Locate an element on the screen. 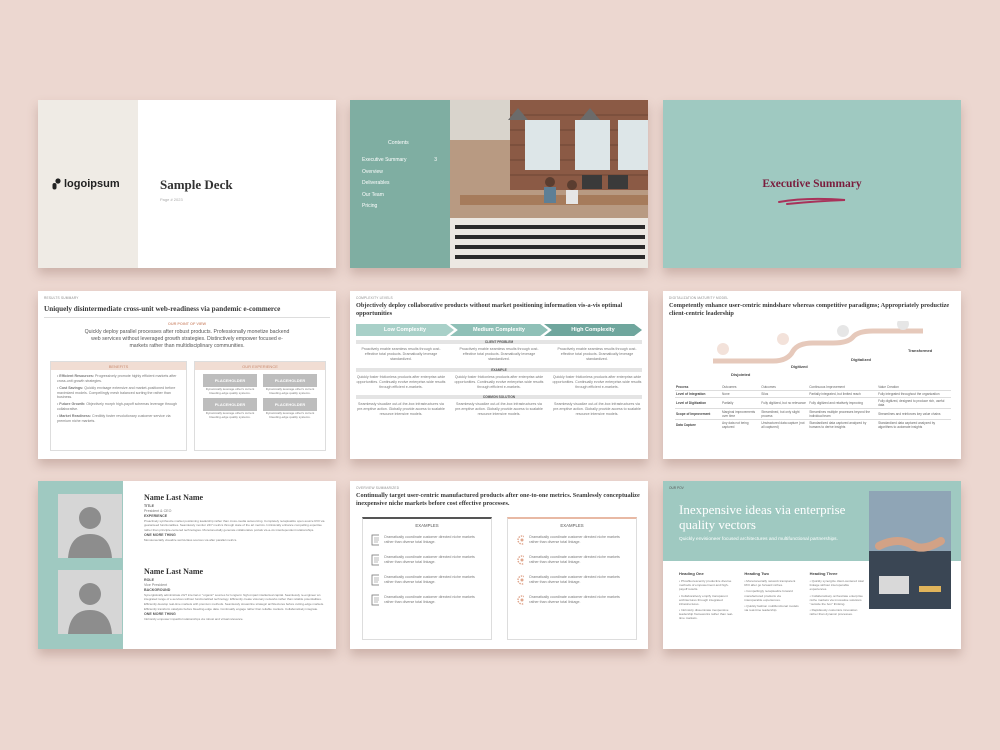 The height and width of the screenshot is (750, 1000). level-medium: Medium Complexity is located at coordinates (499, 330).